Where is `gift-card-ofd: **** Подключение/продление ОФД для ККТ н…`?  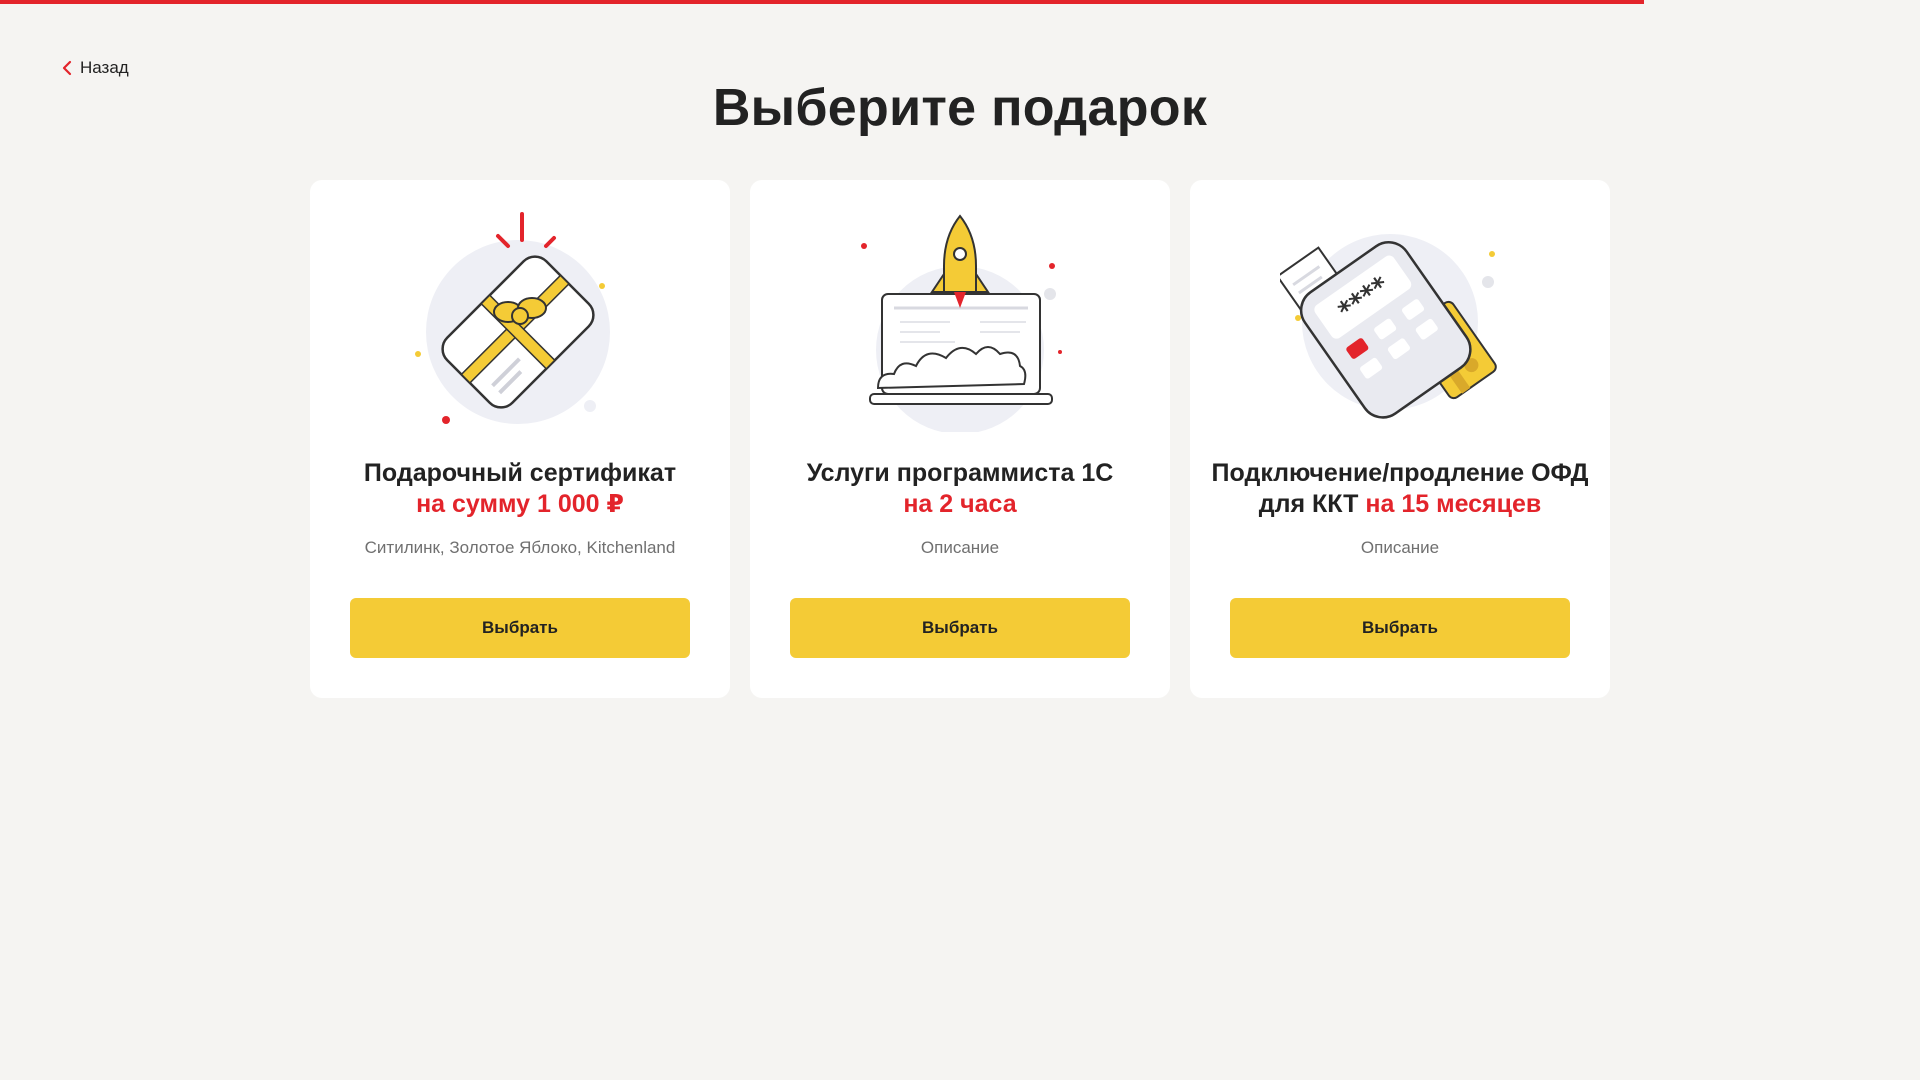 gift-card-ofd: **** Подключение/продление ОФД для ККТ н… is located at coordinates (1400, 439).